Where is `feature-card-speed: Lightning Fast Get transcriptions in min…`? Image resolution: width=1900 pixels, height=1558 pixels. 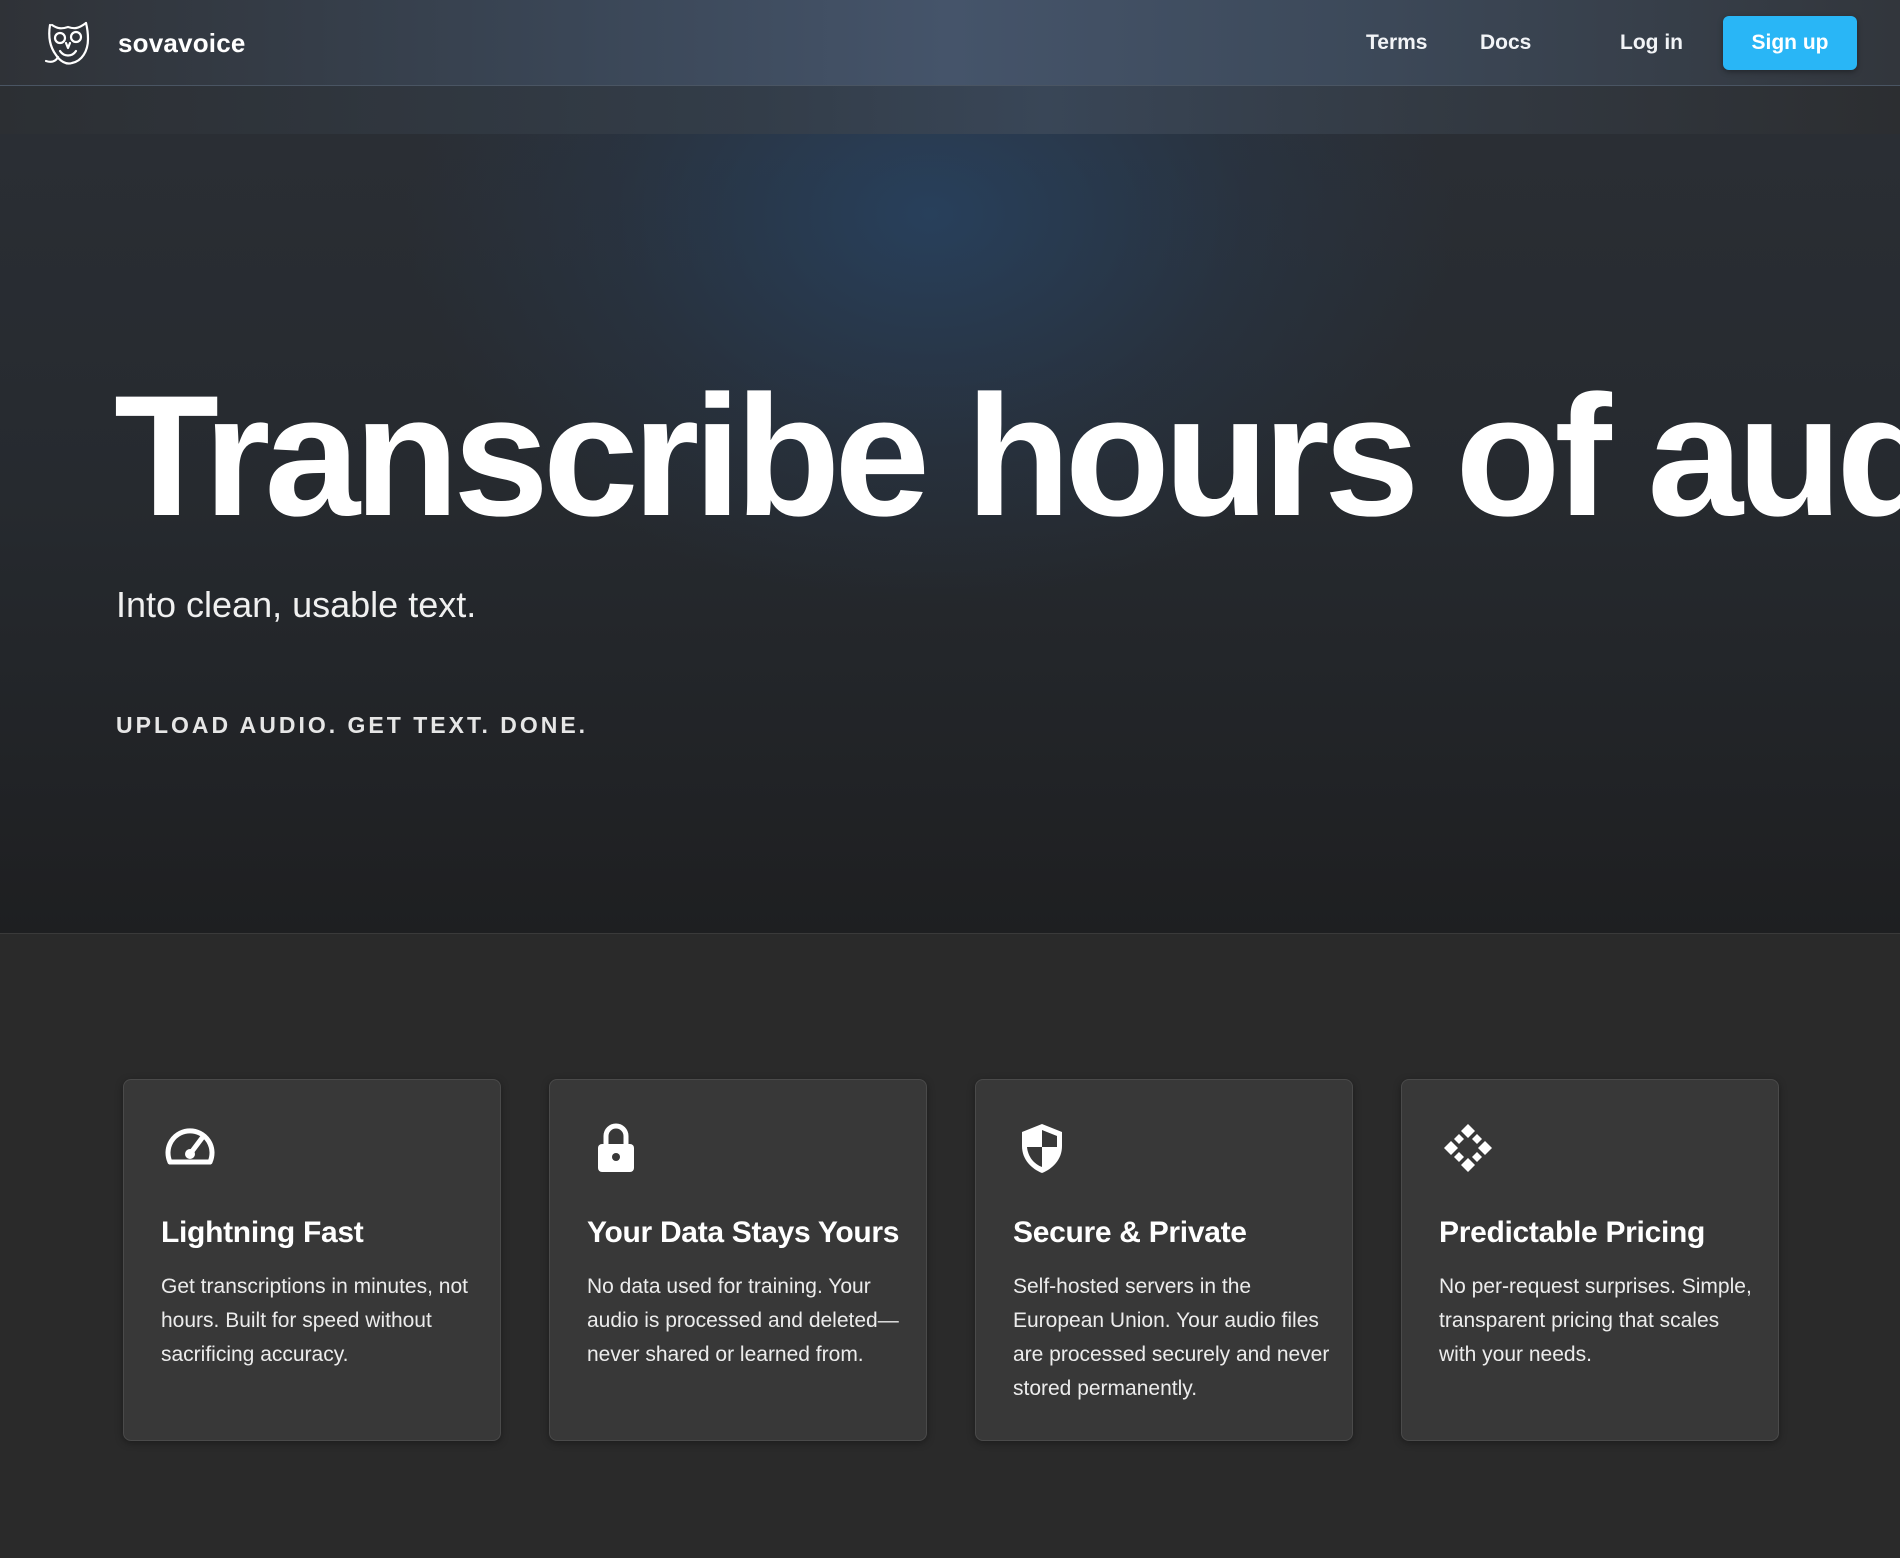 feature-card-speed: Lightning Fast Get transcriptions in min… is located at coordinates (312, 1260).